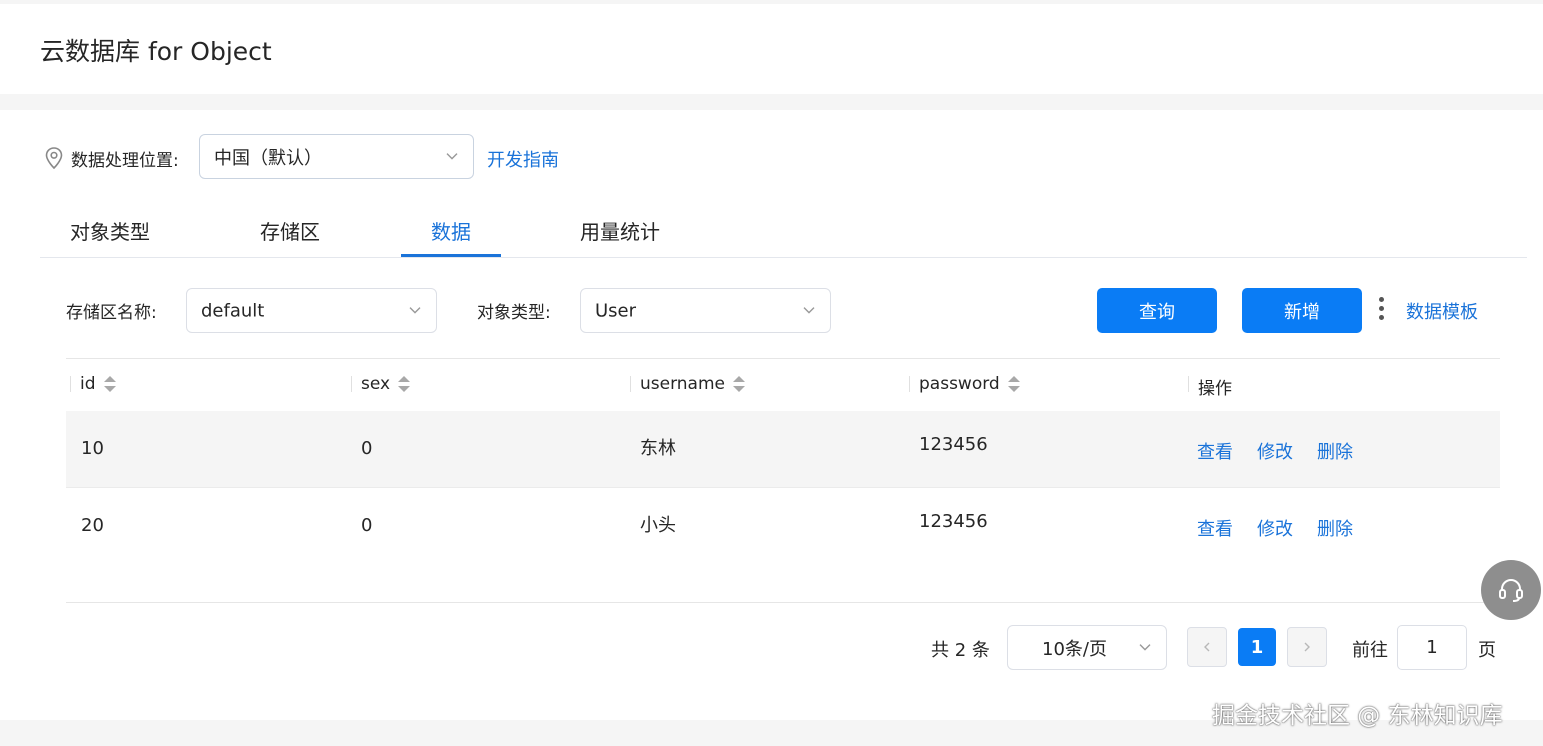 The width and height of the screenshot is (1543, 746). What do you see at coordinates (111, 313) in the screenshot?
I see `storage-name-label: 存储区名称:` at bounding box center [111, 313].